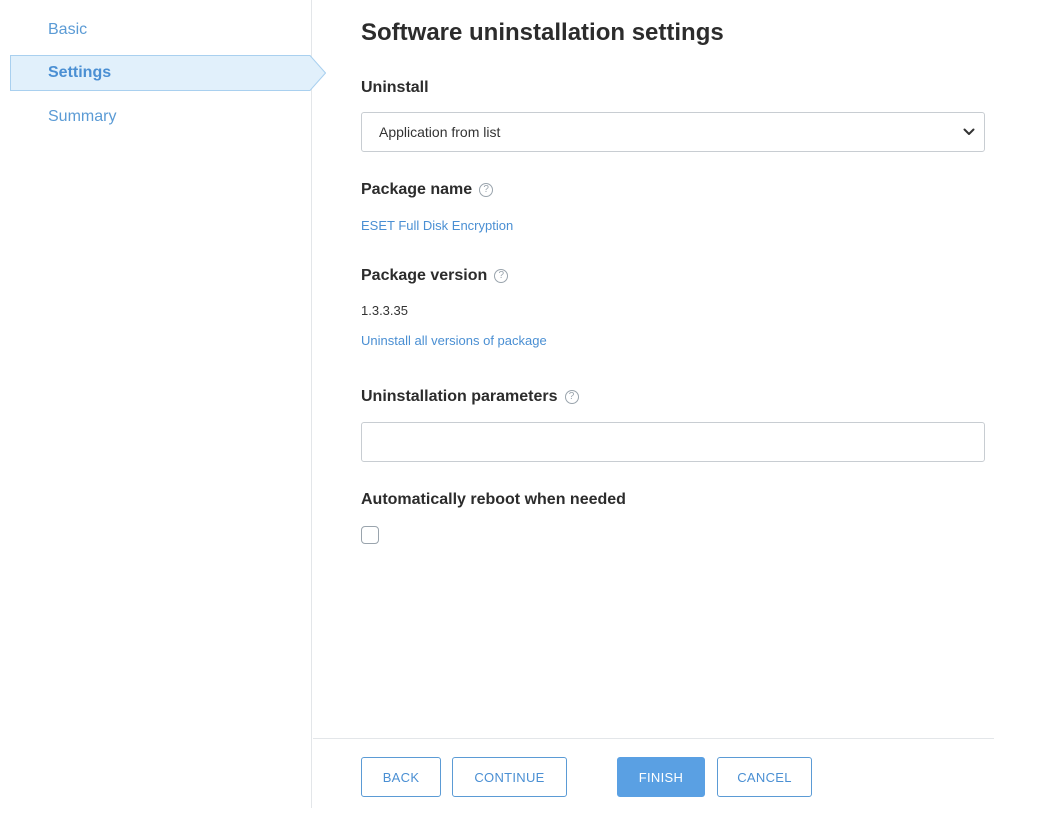  I want to click on package-version-value: 1.3.3.35, so click(384, 310).